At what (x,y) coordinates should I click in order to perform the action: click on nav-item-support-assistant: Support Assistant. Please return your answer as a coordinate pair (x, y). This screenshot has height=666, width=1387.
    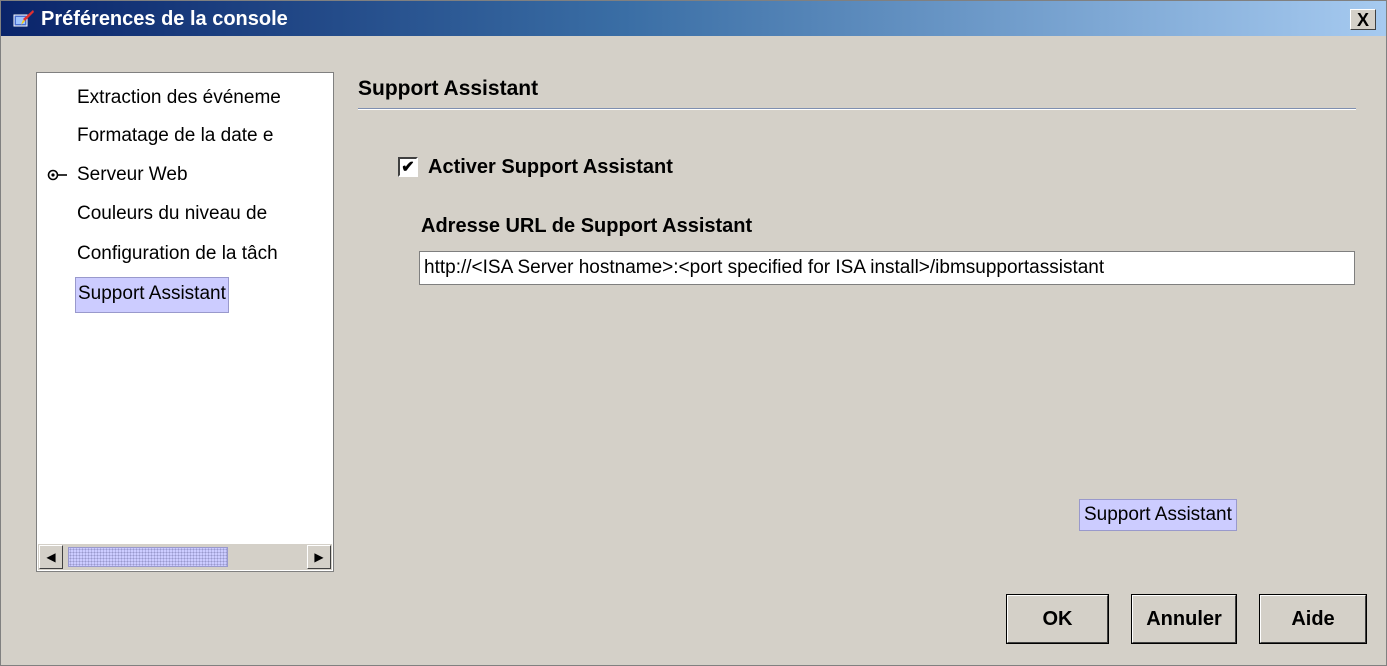
    Looking at the image, I should click on (152, 295).